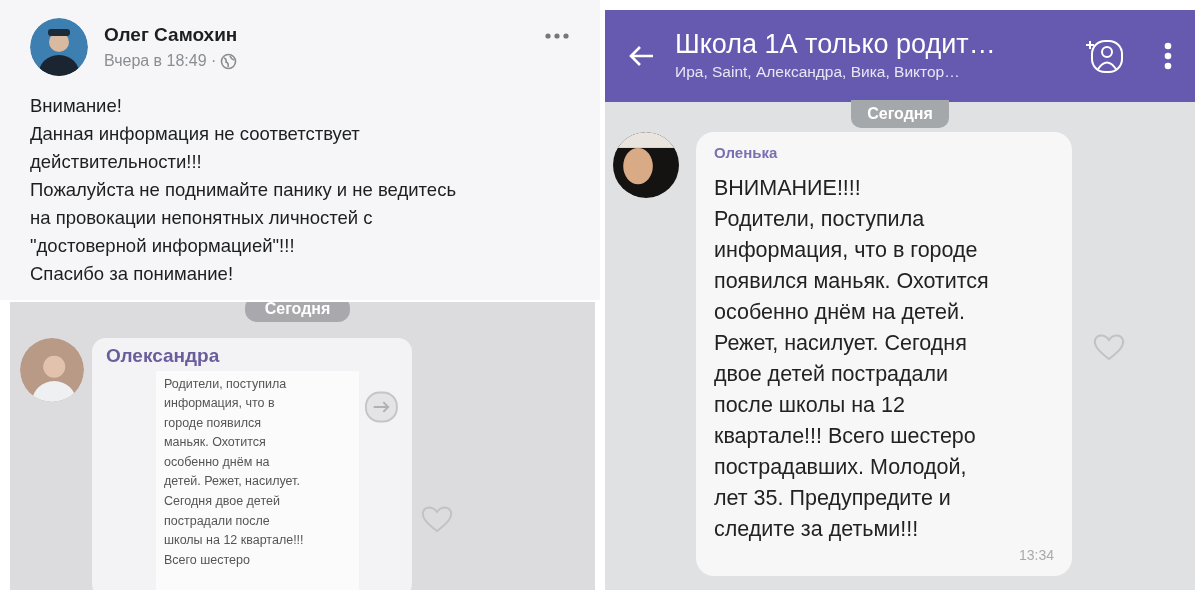 The height and width of the screenshot is (600, 1200). I want to click on sender-name: Оленька, so click(746, 153).